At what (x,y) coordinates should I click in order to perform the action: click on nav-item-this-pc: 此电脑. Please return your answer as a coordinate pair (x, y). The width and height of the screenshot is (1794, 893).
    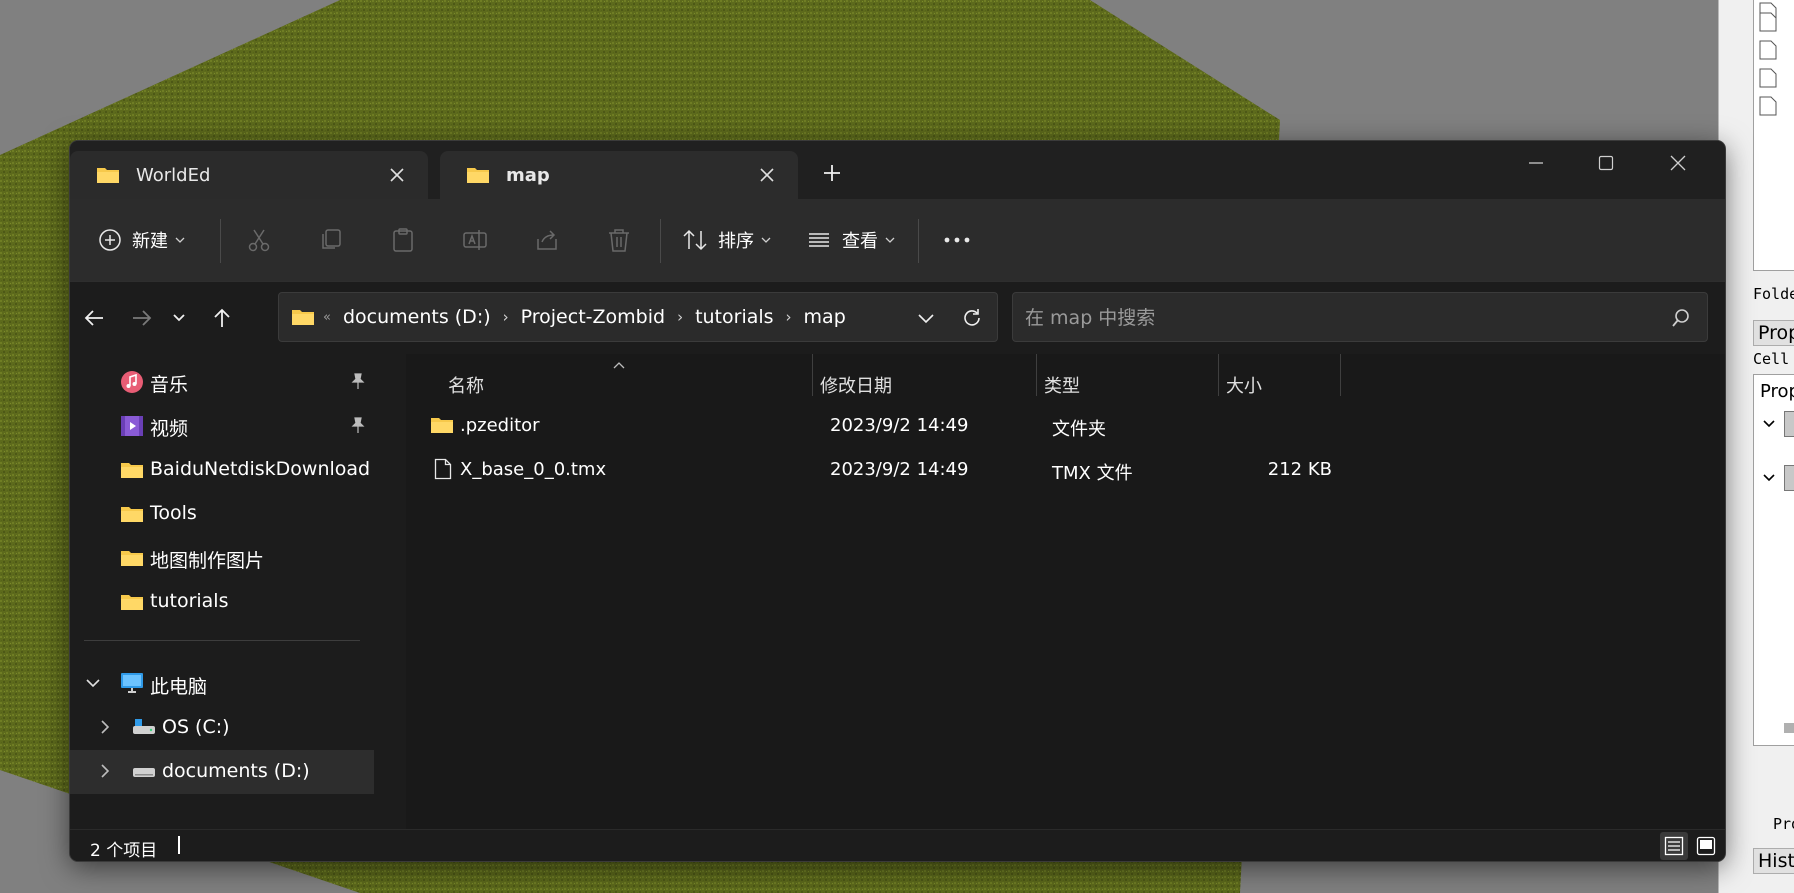
    Looking at the image, I should click on (222, 684).